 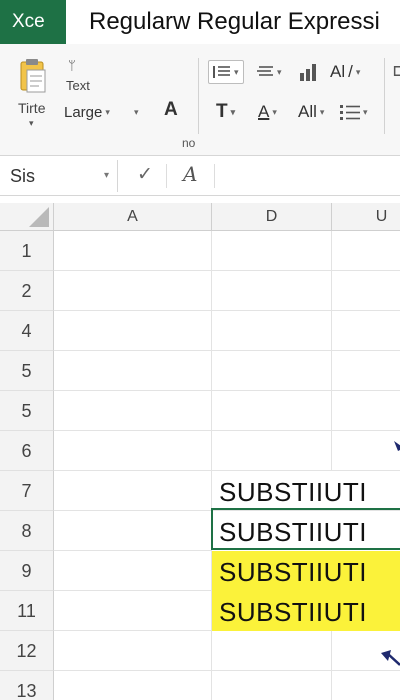 I want to click on font-size-dropdown: Large ▾, so click(x=87, y=112).